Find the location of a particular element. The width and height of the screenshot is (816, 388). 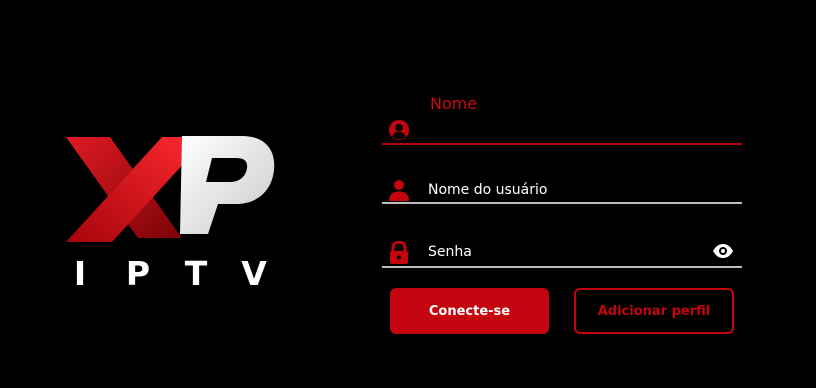

username-underline is located at coordinates (562, 203).